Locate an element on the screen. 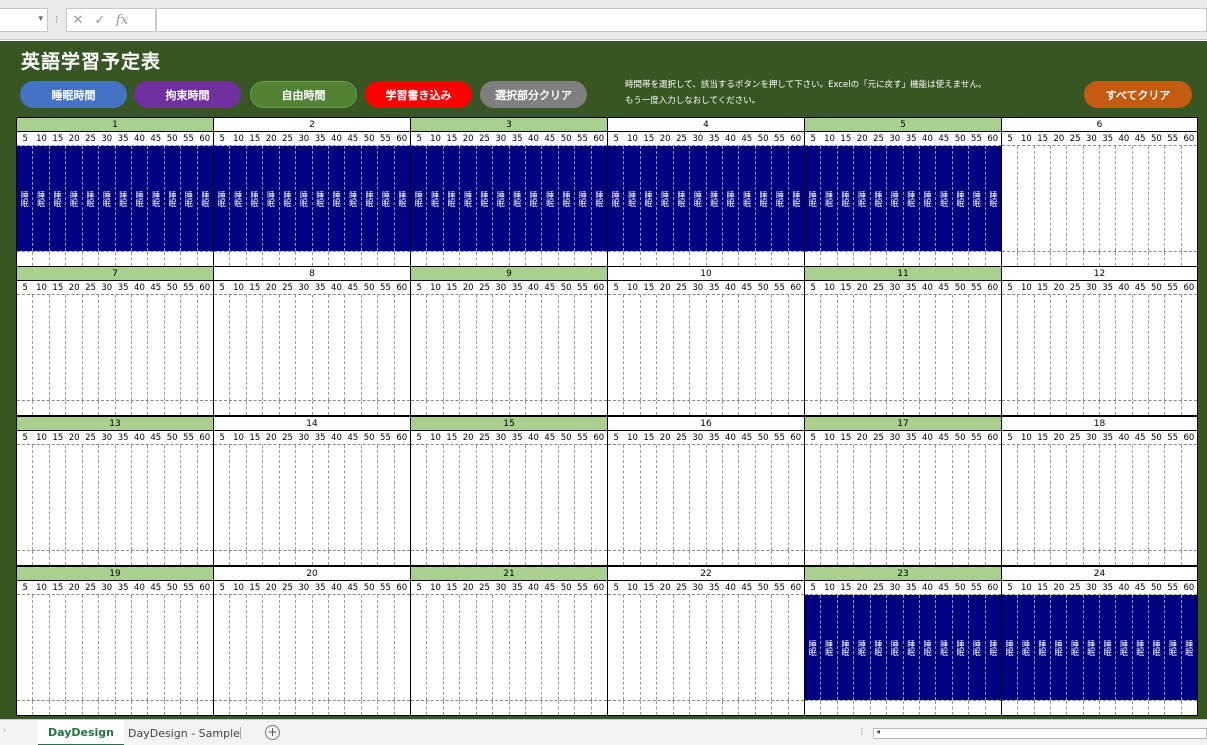 The width and height of the screenshot is (1207, 745). scroll-left-icon: ◂ is located at coordinates (878, 731).